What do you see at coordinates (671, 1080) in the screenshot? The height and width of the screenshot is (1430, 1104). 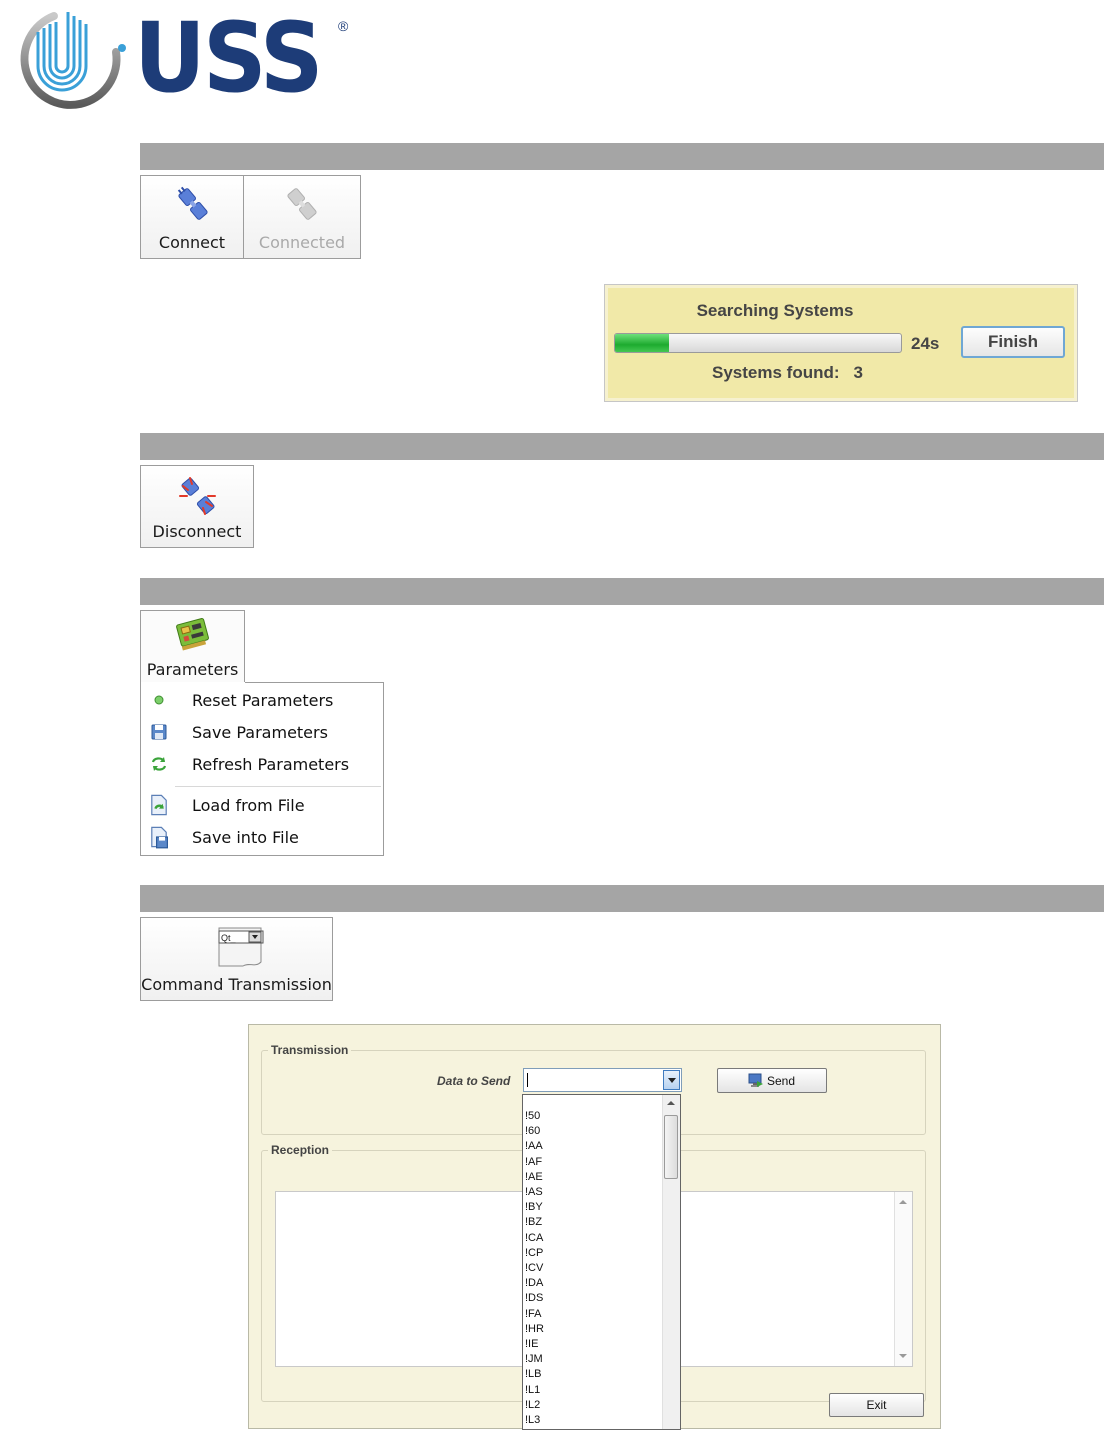 I see `combo-dropdown-button` at bounding box center [671, 1080].